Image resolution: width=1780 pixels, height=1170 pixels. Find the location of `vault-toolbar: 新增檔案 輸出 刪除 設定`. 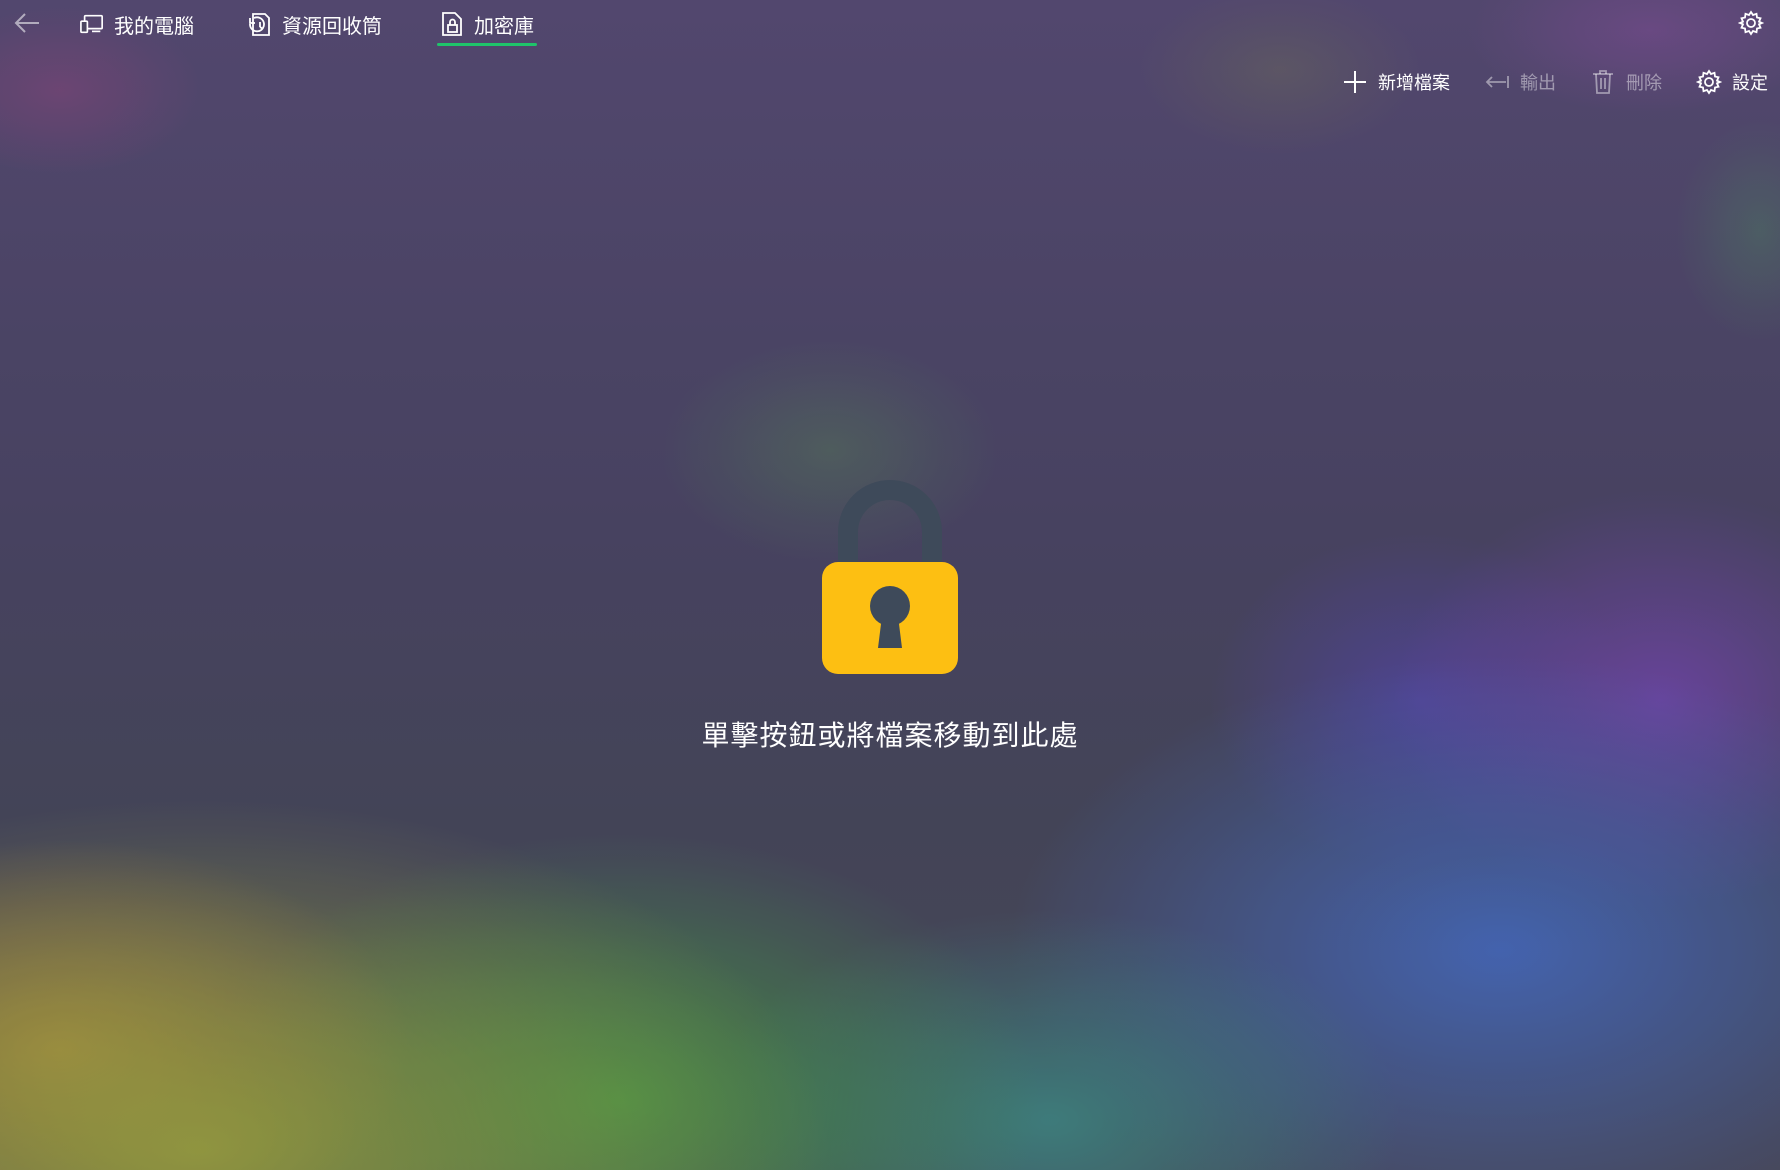

vault-toolbar: 新增檔案 輸出 刪除 設定 is located at coordinates (1555, 82).